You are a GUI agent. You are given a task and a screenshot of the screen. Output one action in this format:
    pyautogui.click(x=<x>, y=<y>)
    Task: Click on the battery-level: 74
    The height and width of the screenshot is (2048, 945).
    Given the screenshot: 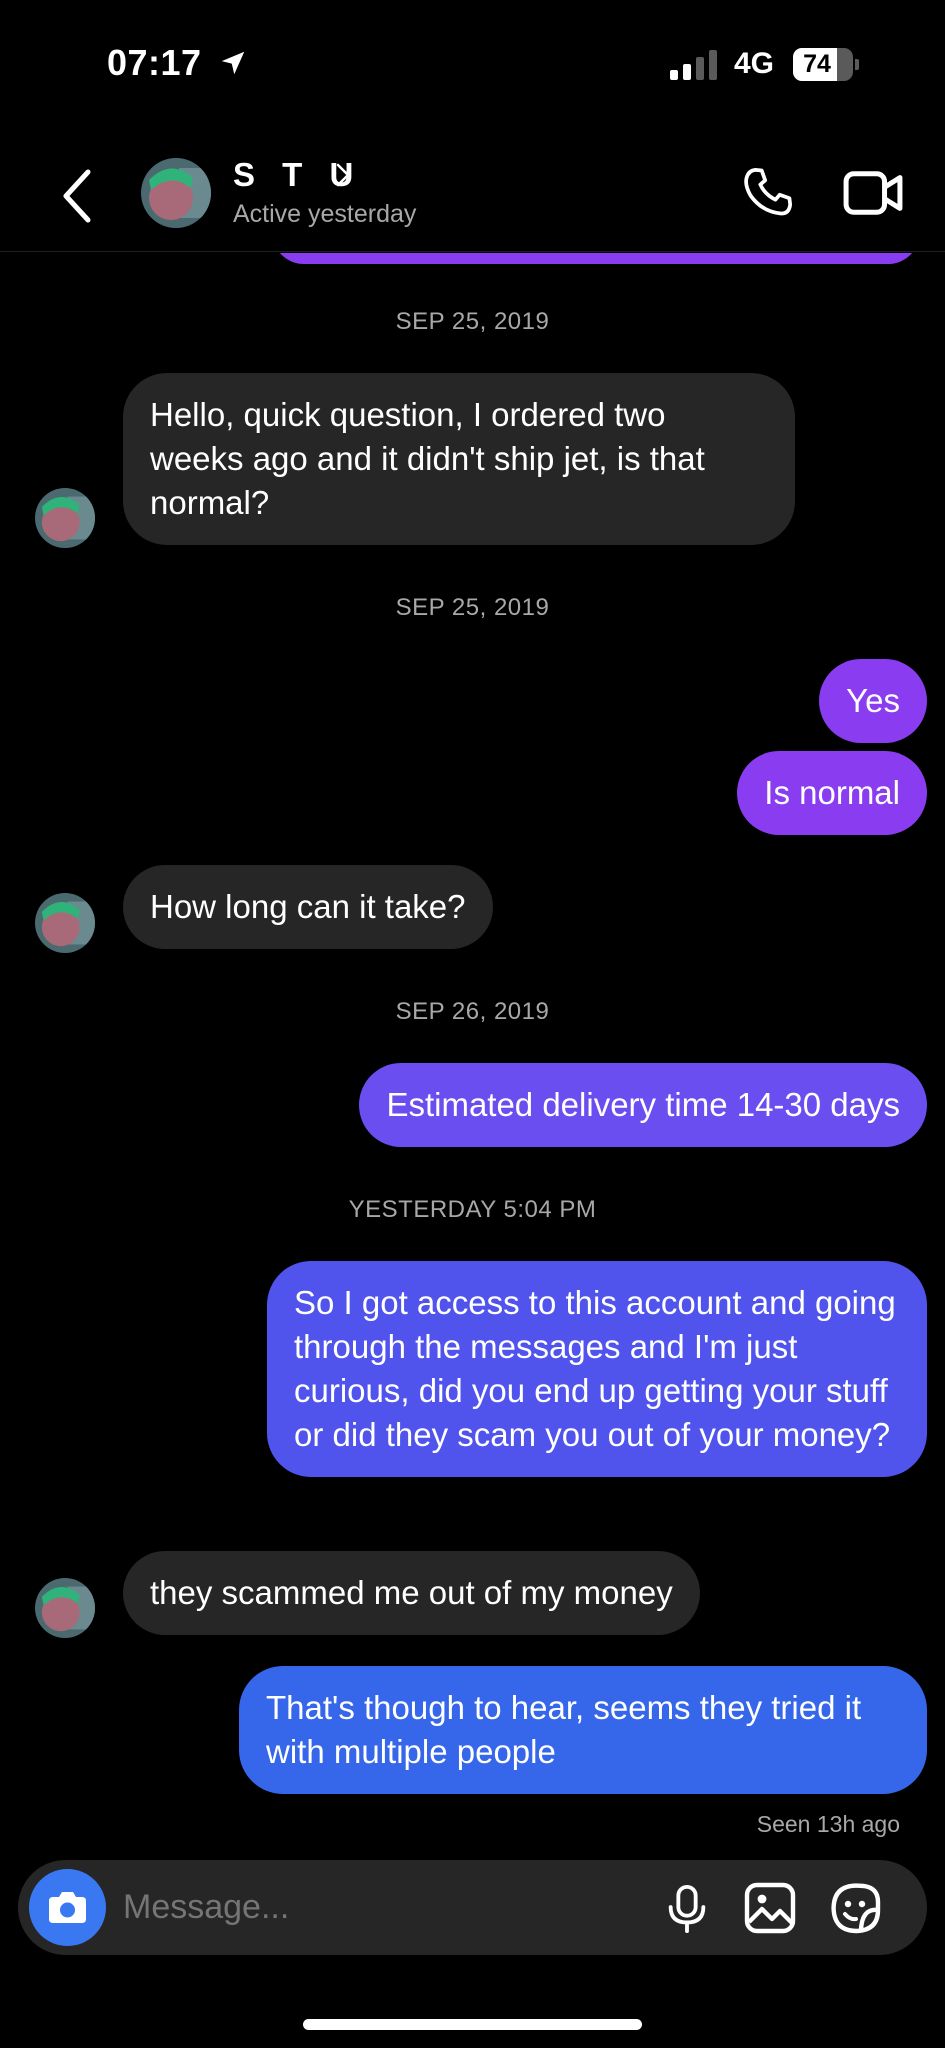 What is the action you would take?
    pyautogui.click(x=817, y=64)
    